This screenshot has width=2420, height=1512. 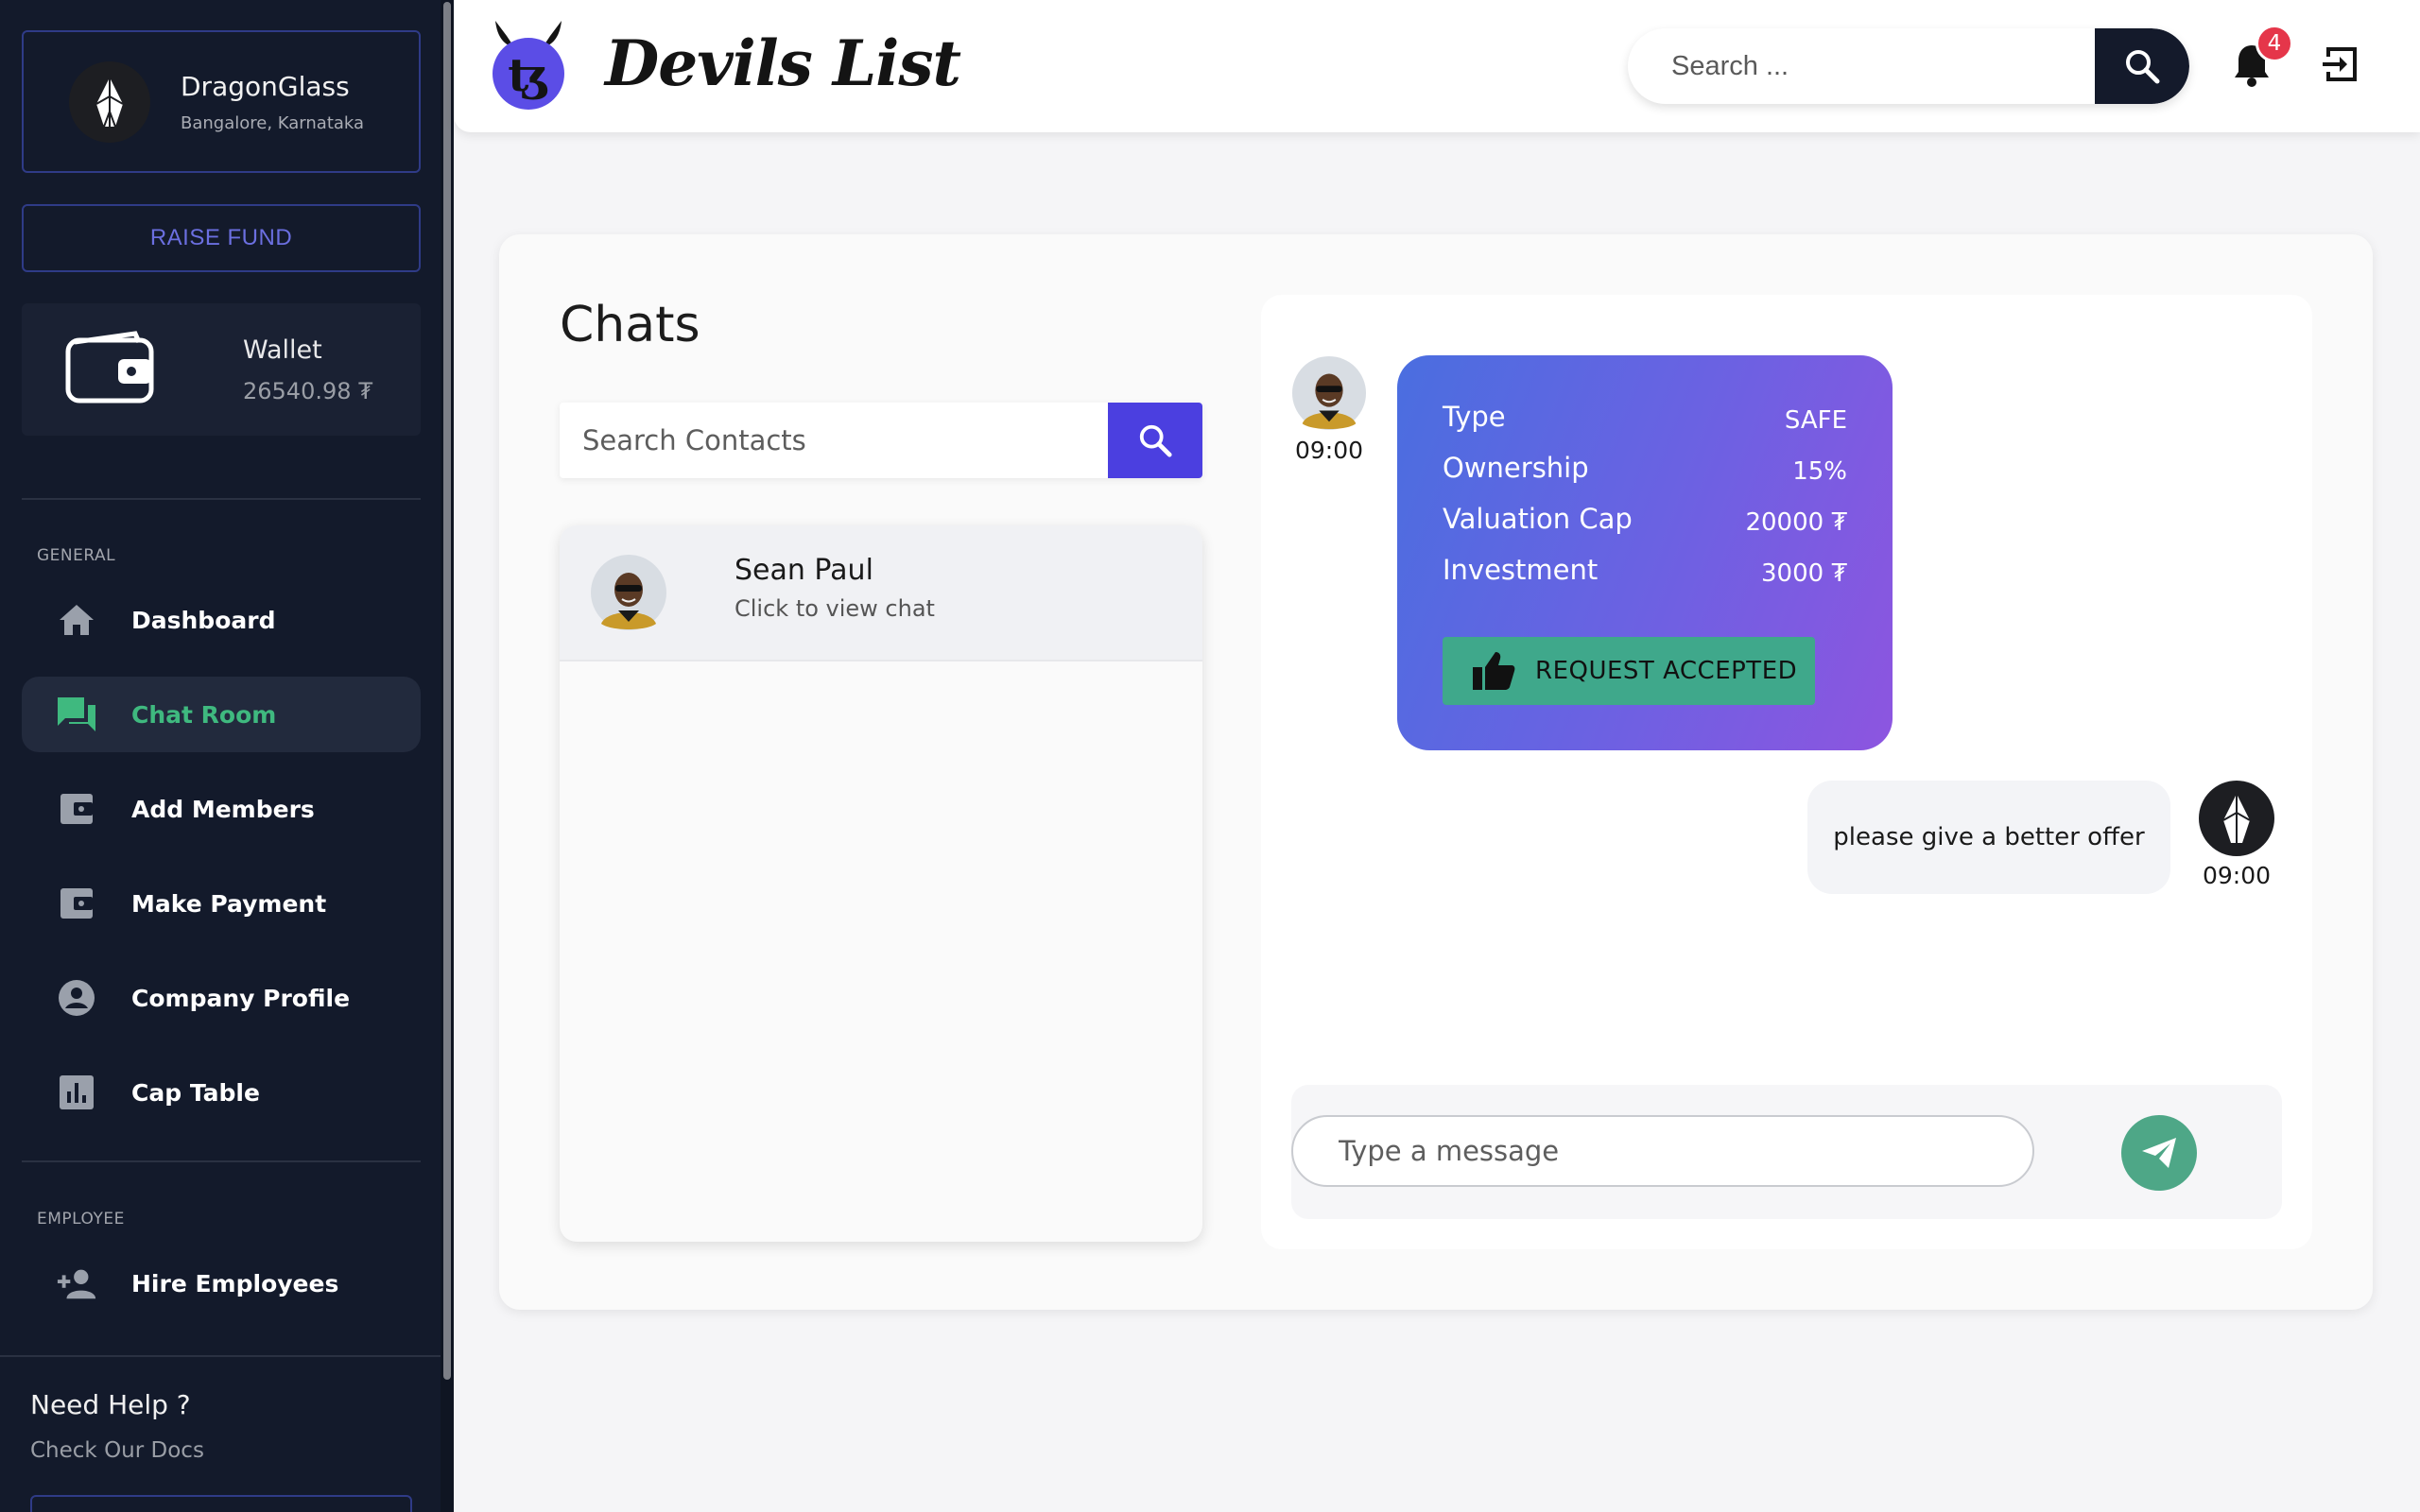 What do you see at coordinates (235, 1283) in the screenshot?
I see `sidebar-item-label: Hire Employees` at bounding box center [235, 1283].